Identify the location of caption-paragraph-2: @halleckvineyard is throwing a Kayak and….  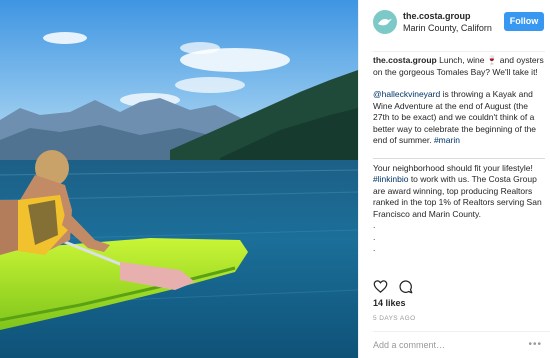
(459, 118).